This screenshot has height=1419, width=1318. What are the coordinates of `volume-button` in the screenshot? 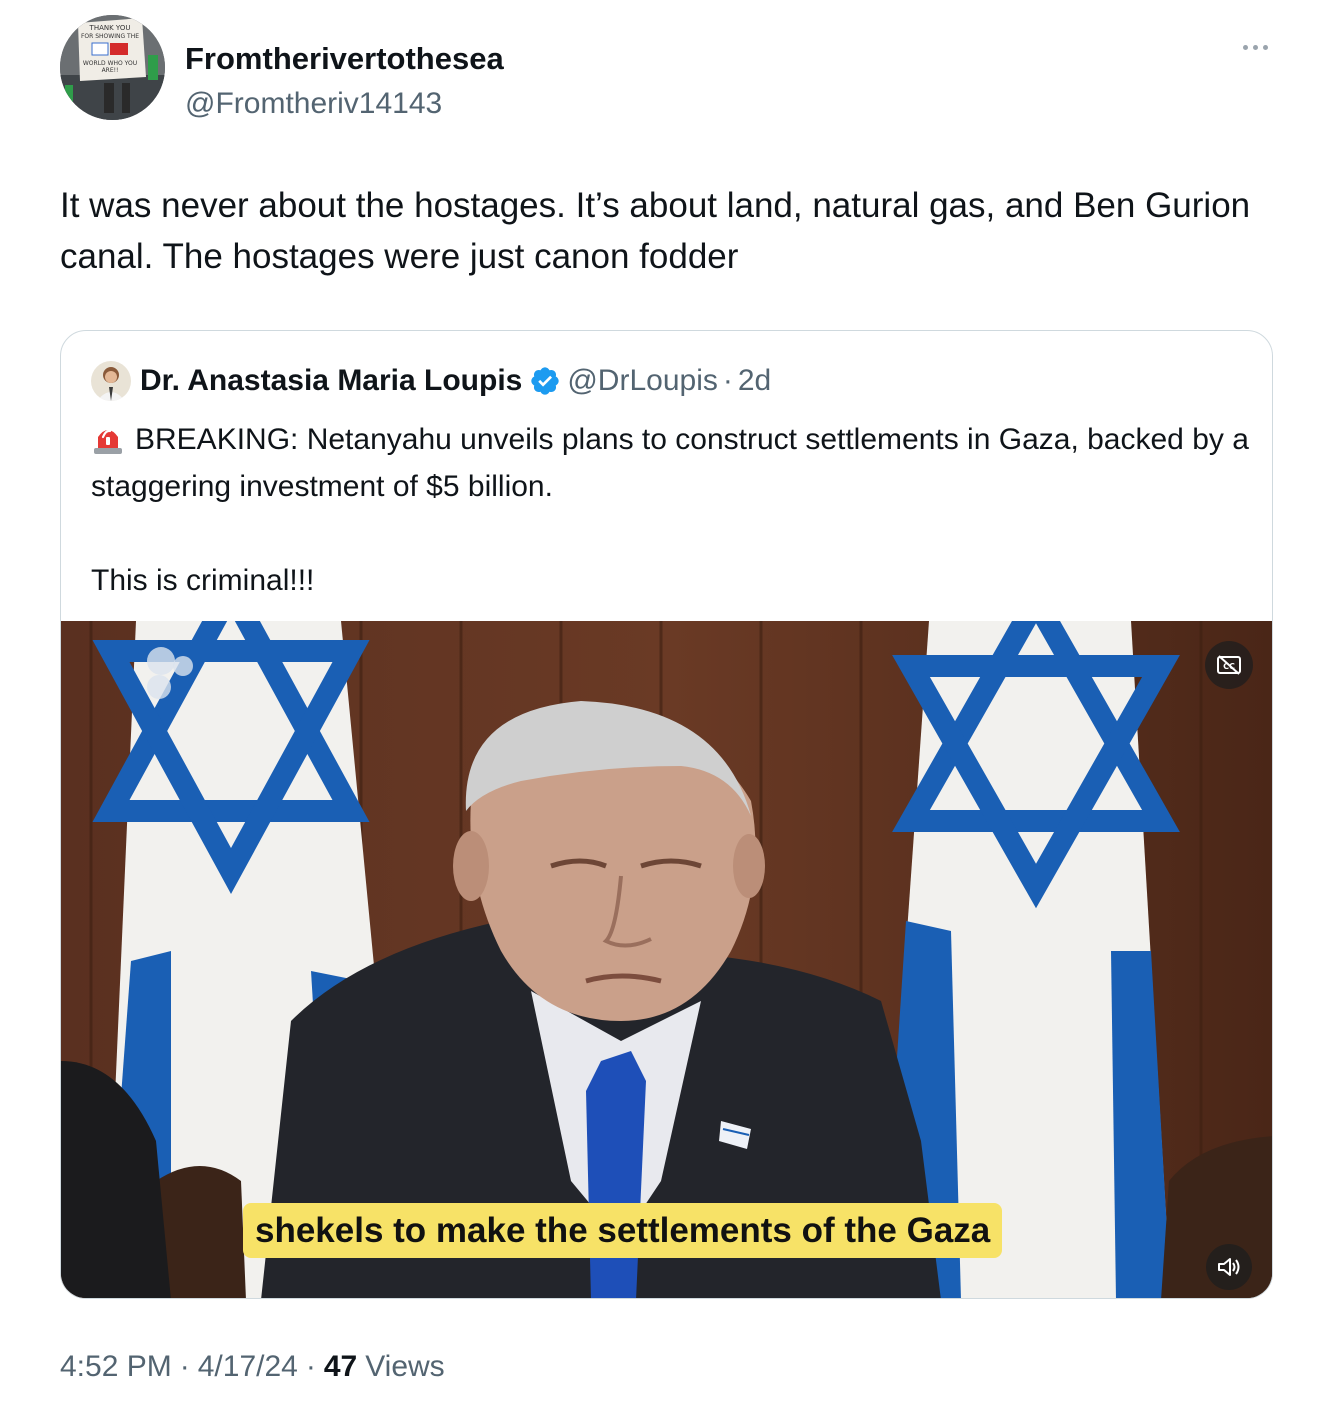 It's located at (1229, 1267).